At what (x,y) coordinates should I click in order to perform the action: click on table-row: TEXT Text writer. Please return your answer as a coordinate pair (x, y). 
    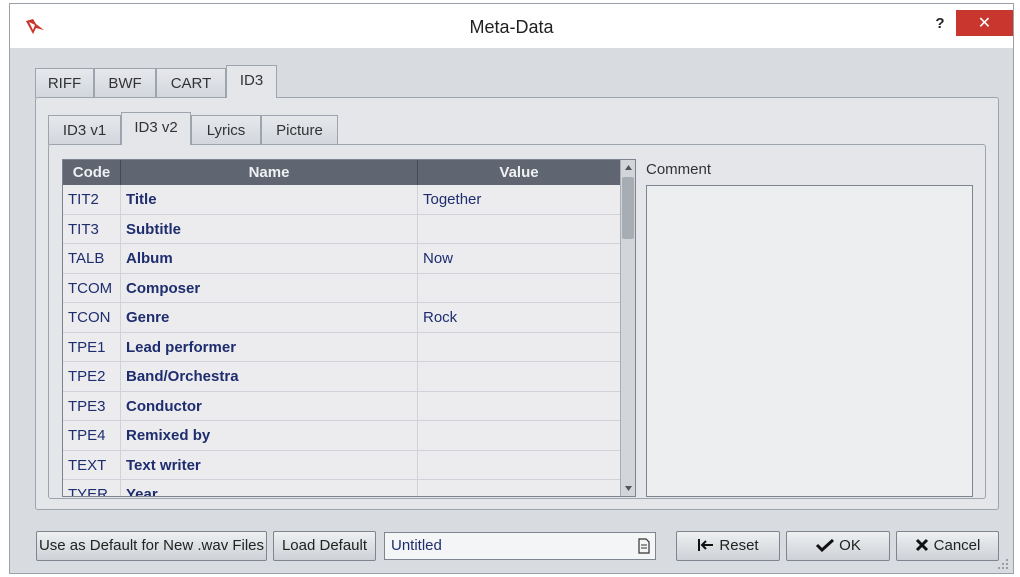
    Looking at the image, I should click on (341, 465).